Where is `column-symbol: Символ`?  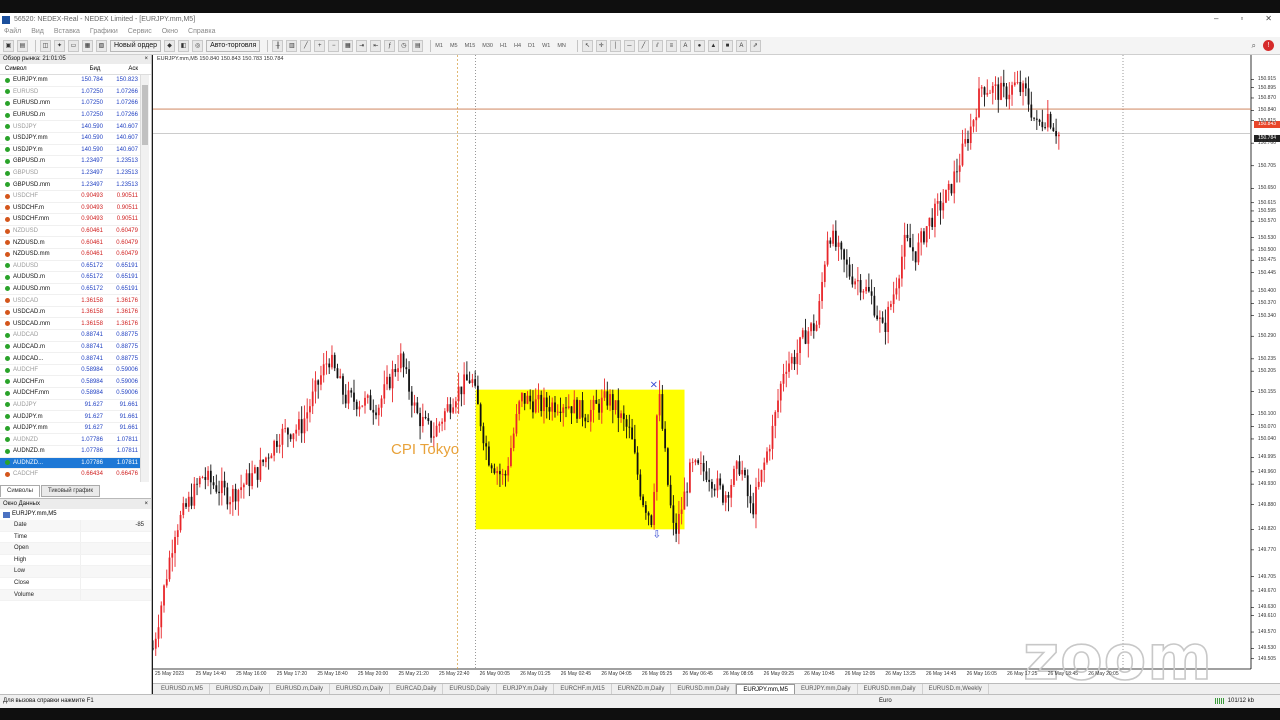
column-symbol: Символ is located at coordinates (40, 69).